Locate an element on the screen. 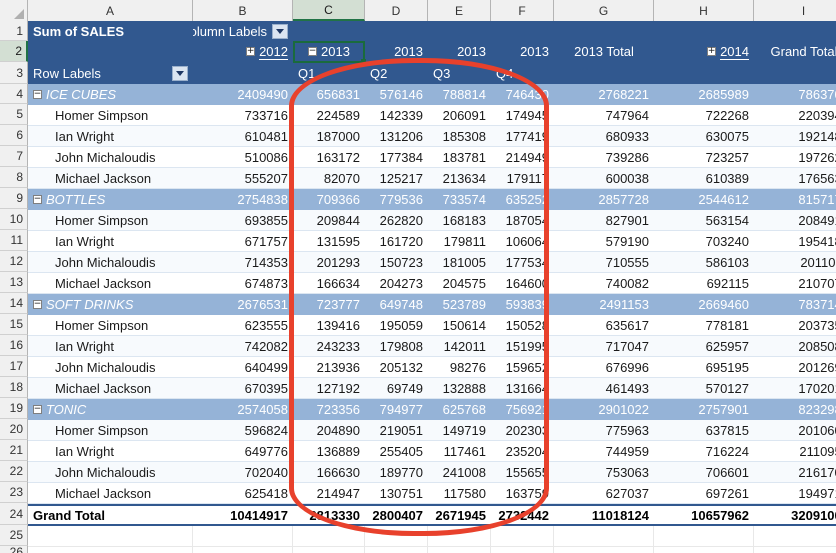  expand-2012-icon: + is located at coordinates (251, 51).